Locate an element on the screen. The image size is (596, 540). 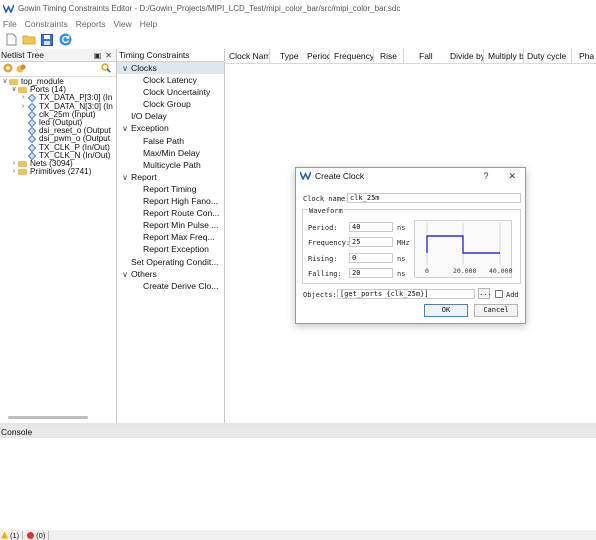
rising-input: 0 is located at coordinates (371, 258).